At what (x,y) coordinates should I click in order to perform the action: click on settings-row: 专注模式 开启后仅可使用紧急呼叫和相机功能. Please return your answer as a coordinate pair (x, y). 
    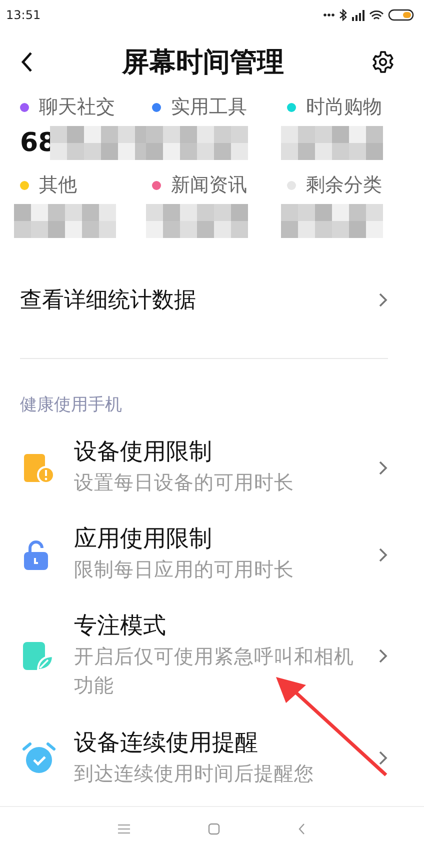
    Looking at the image, I should click on (212, 656).